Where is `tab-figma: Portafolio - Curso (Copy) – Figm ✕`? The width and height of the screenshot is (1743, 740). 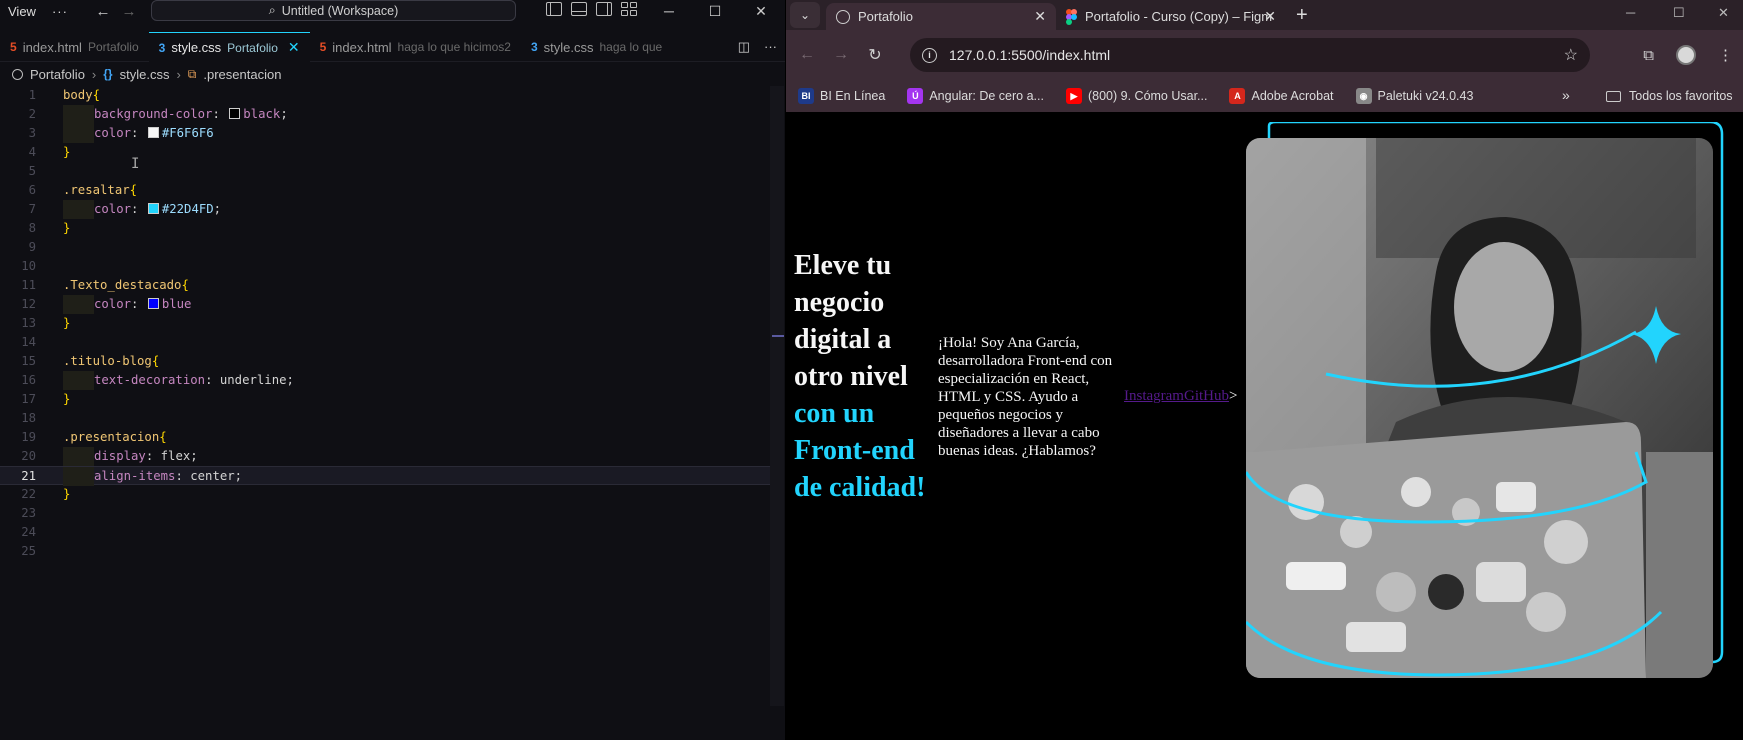 tab-figma: Portafolio - Curso (Copy) – Figm ✕ is located at coordinates (1171, 16).